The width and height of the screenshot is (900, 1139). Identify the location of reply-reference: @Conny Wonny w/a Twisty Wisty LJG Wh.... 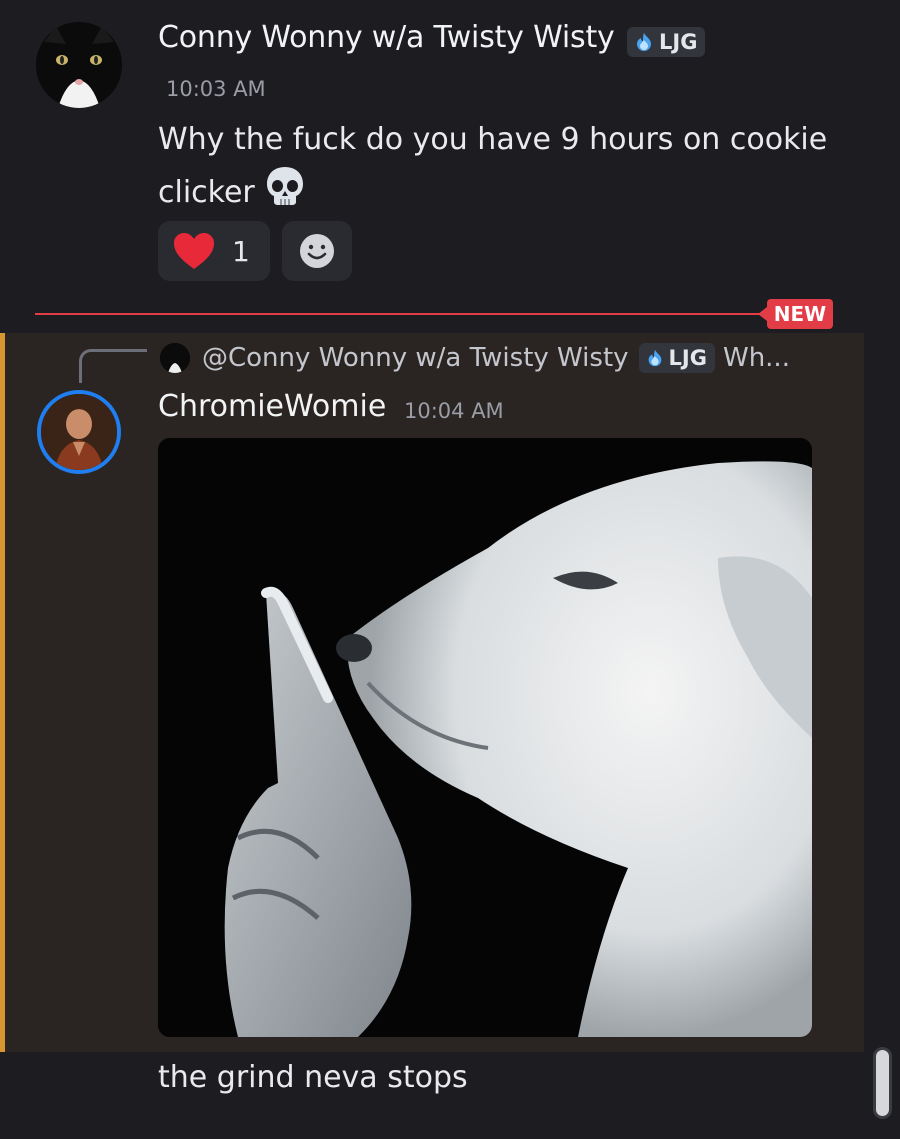
(510, 358).